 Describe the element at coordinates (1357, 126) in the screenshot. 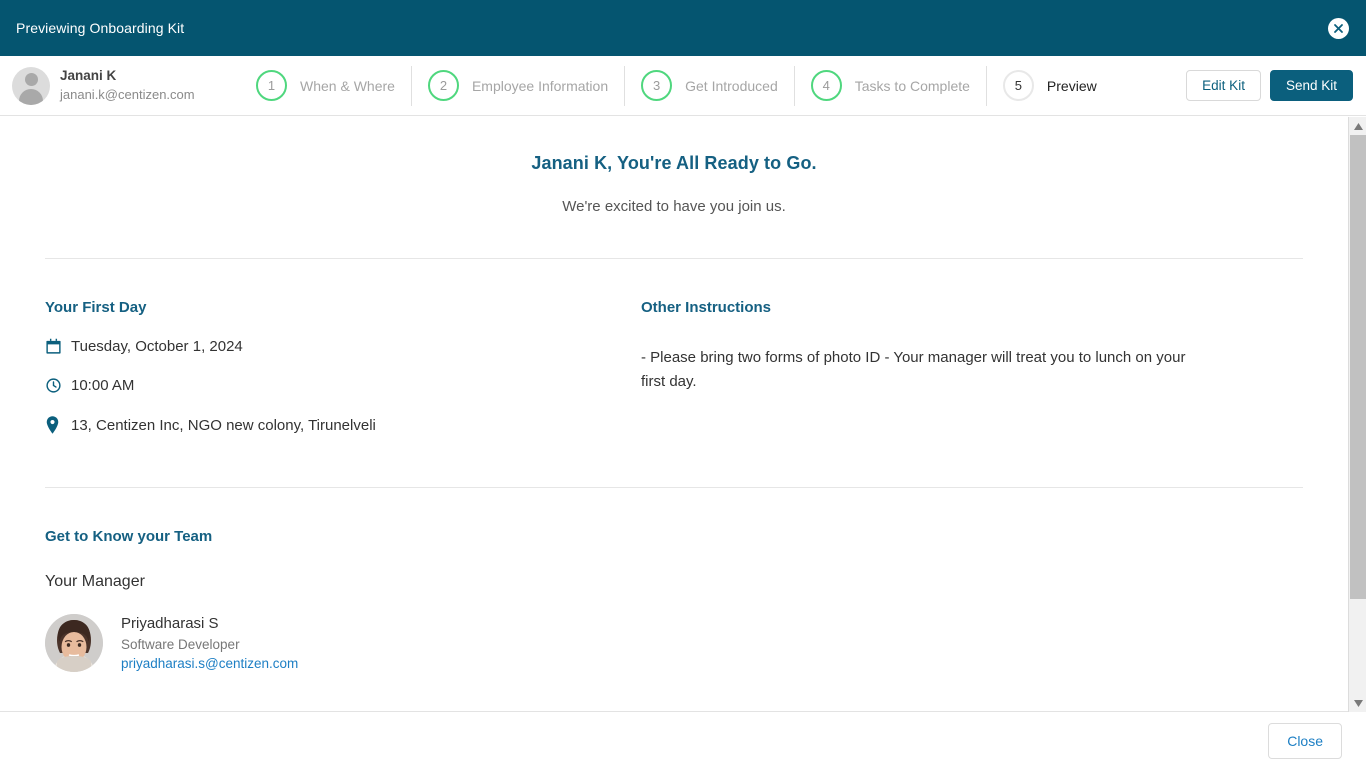

I see `scroll-up-arrow-icon` at that location.